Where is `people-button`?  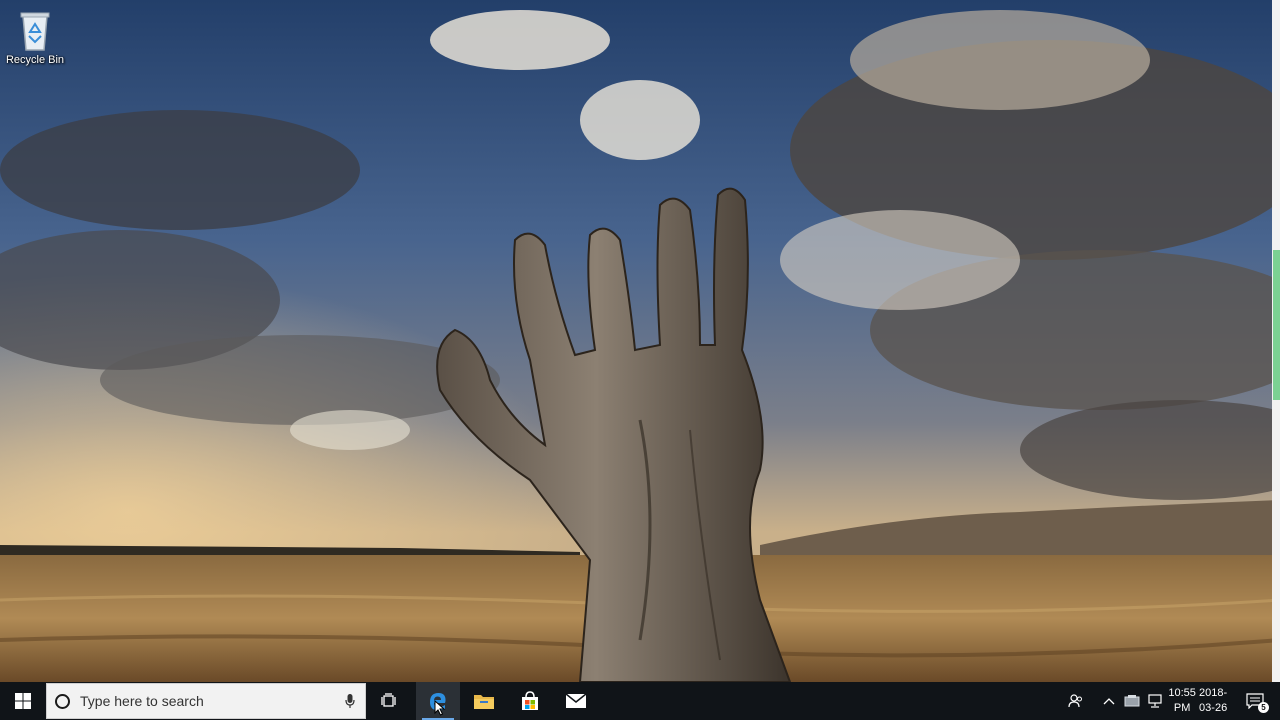 people-button is located at coordinates (1076, 701).